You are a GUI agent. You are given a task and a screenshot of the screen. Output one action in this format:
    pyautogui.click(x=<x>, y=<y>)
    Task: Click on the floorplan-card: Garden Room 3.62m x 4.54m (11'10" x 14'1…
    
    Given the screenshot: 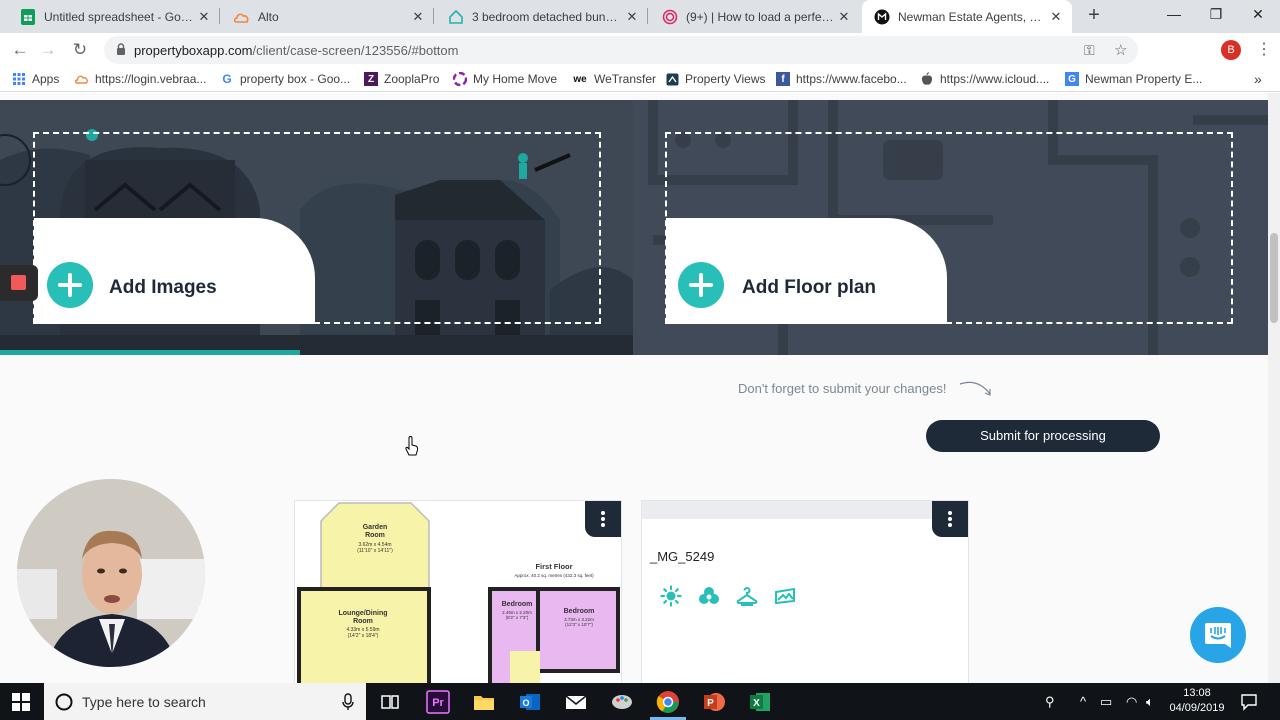 What is the action you would take?
    pyautogui.click(x=458, y=591)
    